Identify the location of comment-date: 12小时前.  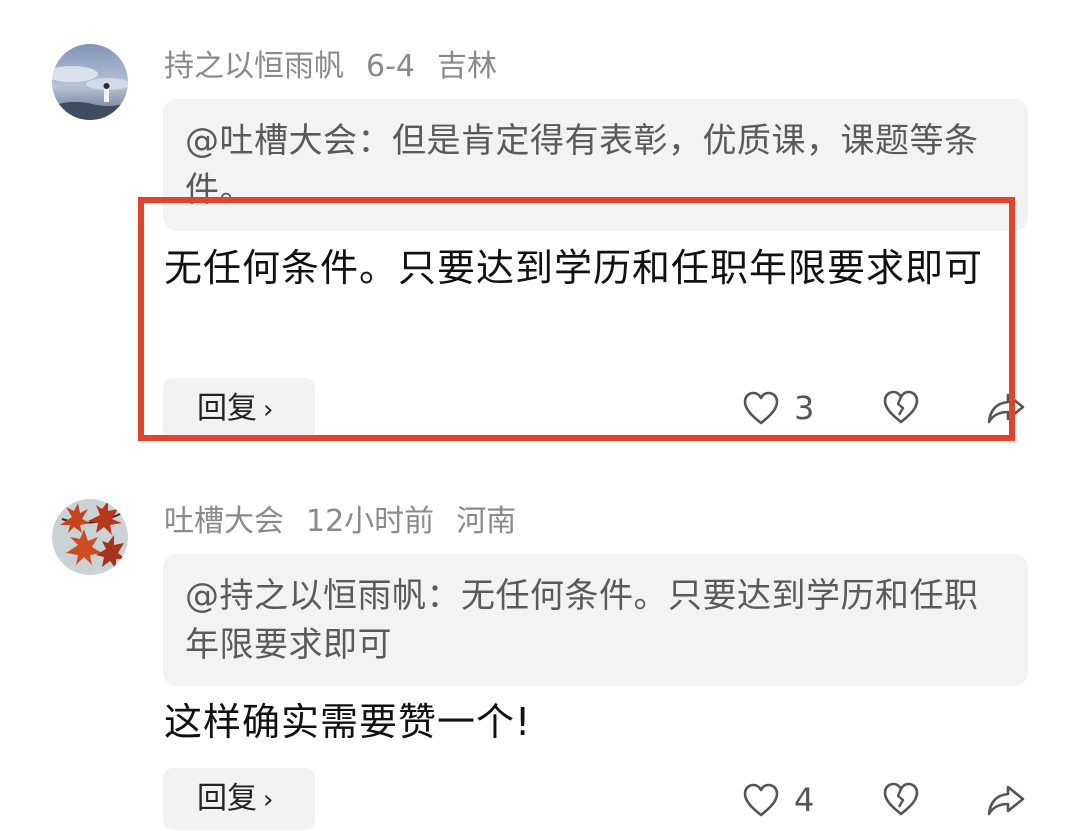
(370, 521).